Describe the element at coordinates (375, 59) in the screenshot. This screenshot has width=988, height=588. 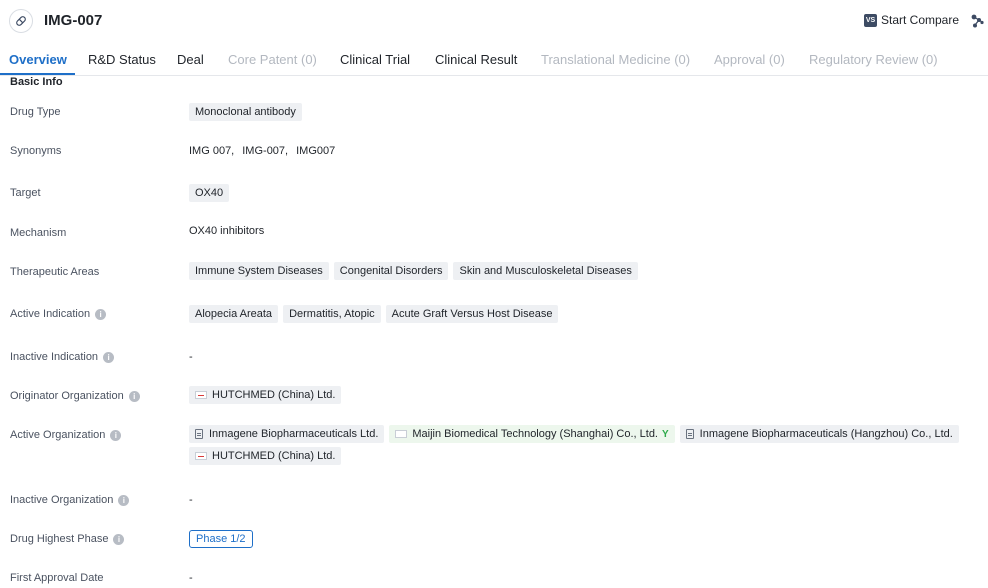
I see `tab-clinical-trial: Clinical Trial` at that location.